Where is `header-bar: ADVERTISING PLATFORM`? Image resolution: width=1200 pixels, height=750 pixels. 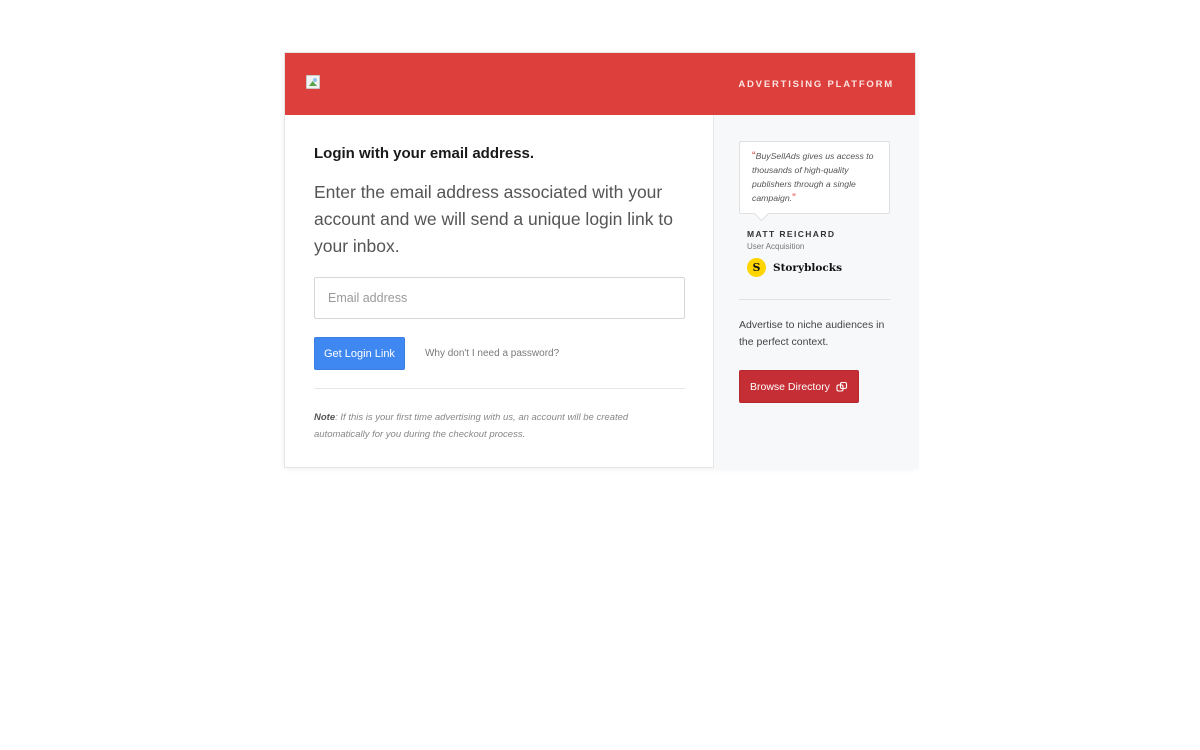
header-bar: ADVERTISING PLATFORM is located at coordinates (600, 84).